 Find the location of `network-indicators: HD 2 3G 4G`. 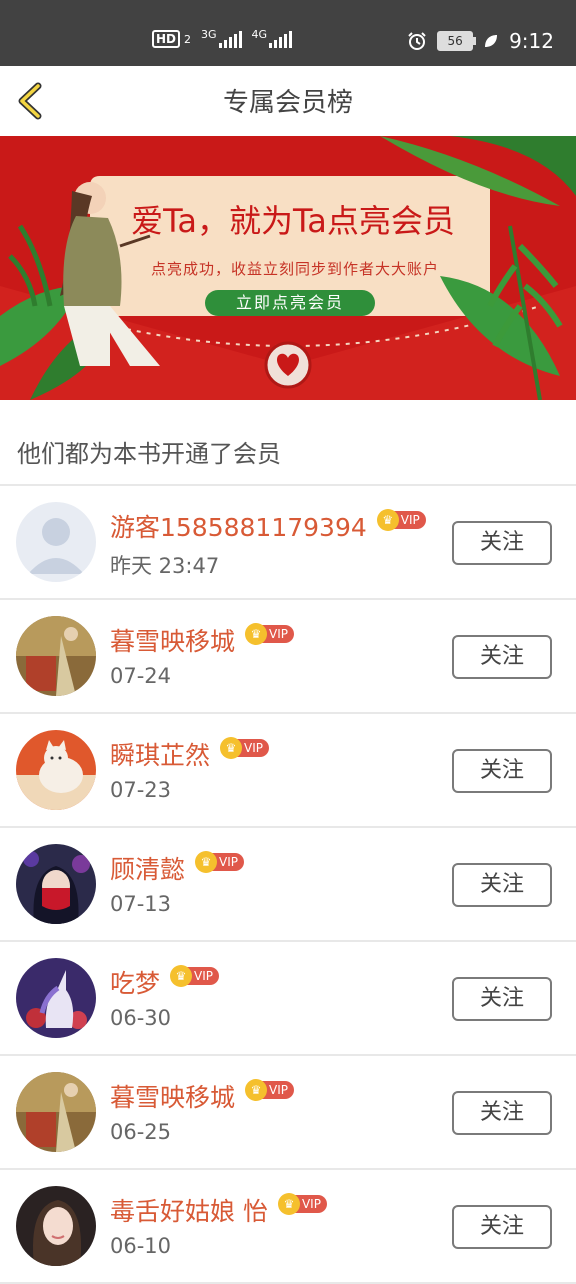

network-indicators: HD 2 3G 4G is located at coordinates (222, 37).